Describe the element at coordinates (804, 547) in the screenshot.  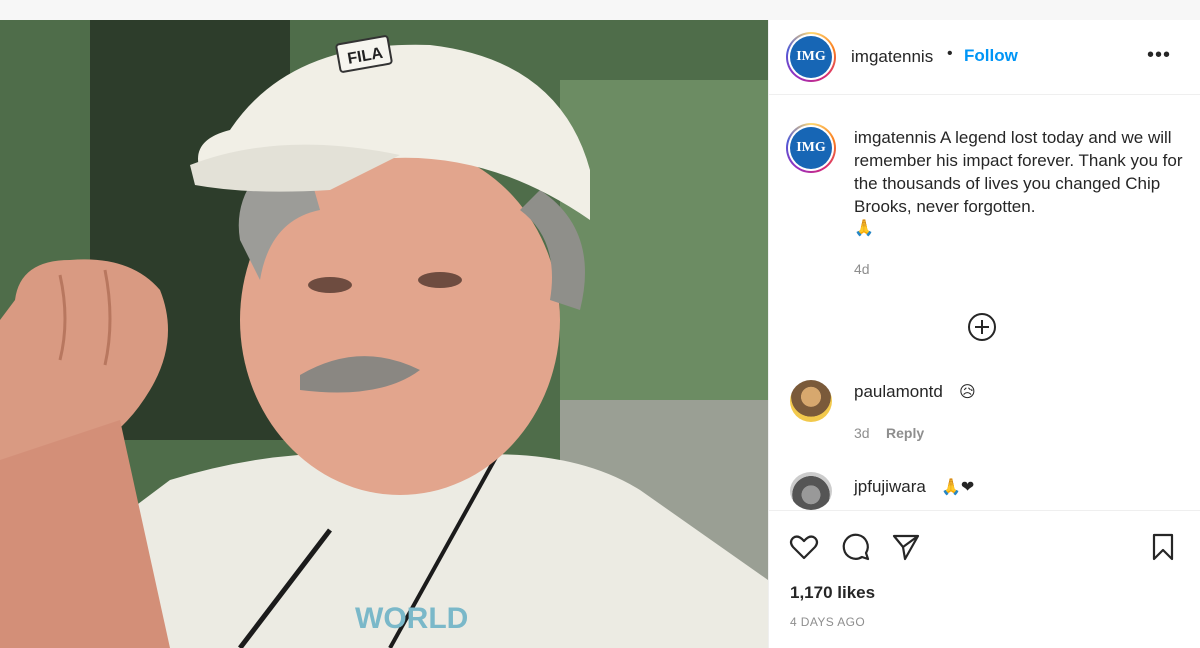
I see `heart-icon` at that location.